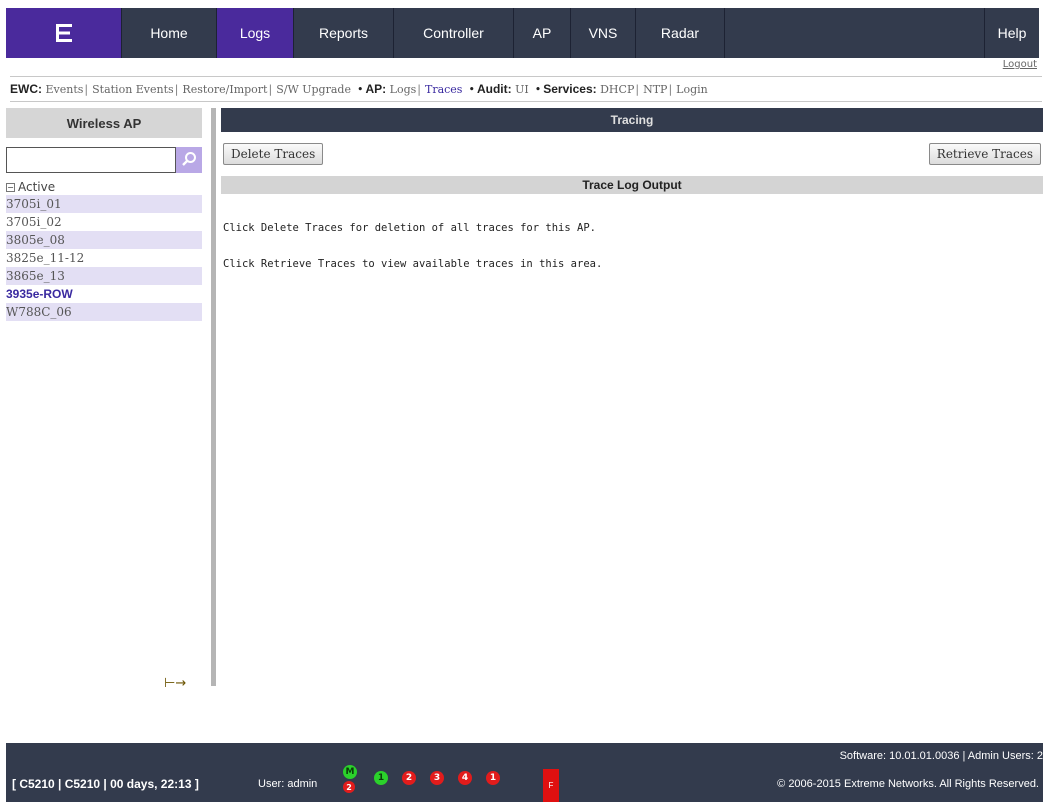 This screenshot has width=1043, height=802. Describe the element at coordinates (551, 785) in the screenshot. I see `alarm-flag-icon: F` at that location.